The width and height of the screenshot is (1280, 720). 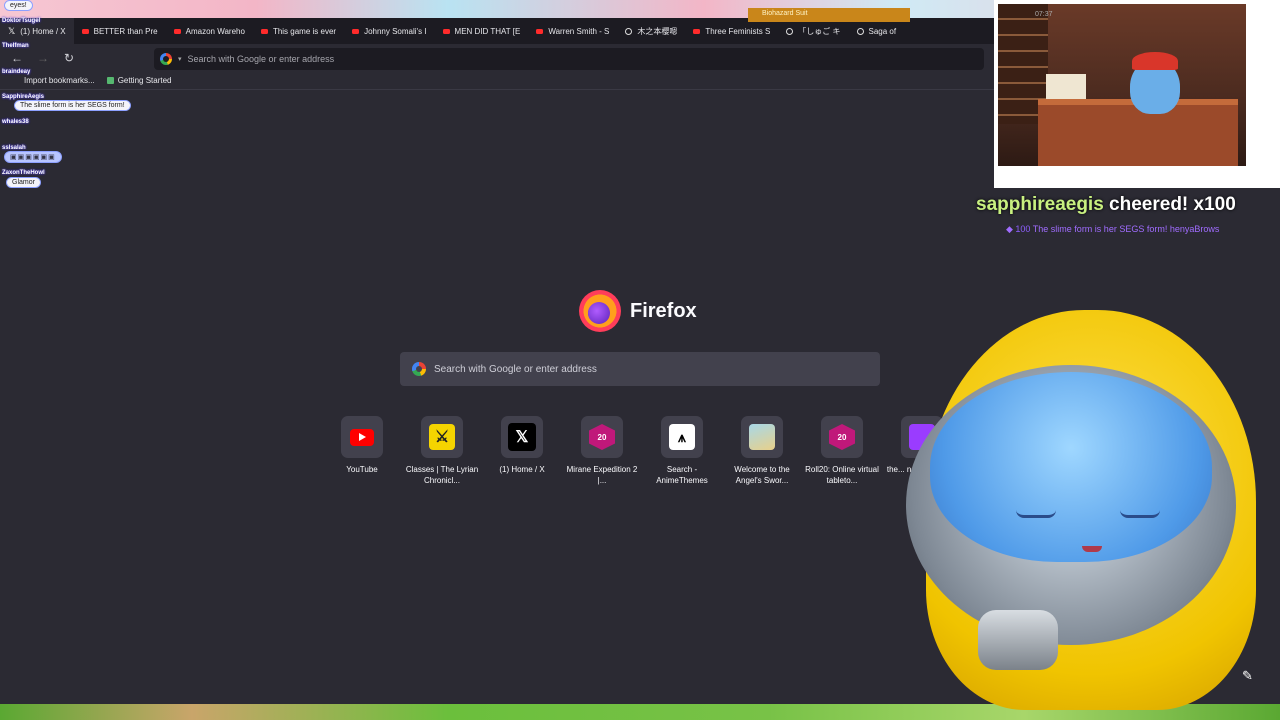 What do you see at coordinates (1258, 164) in the screenshot?
I see `side-name: Roche` at bounding box center [1258, 164].